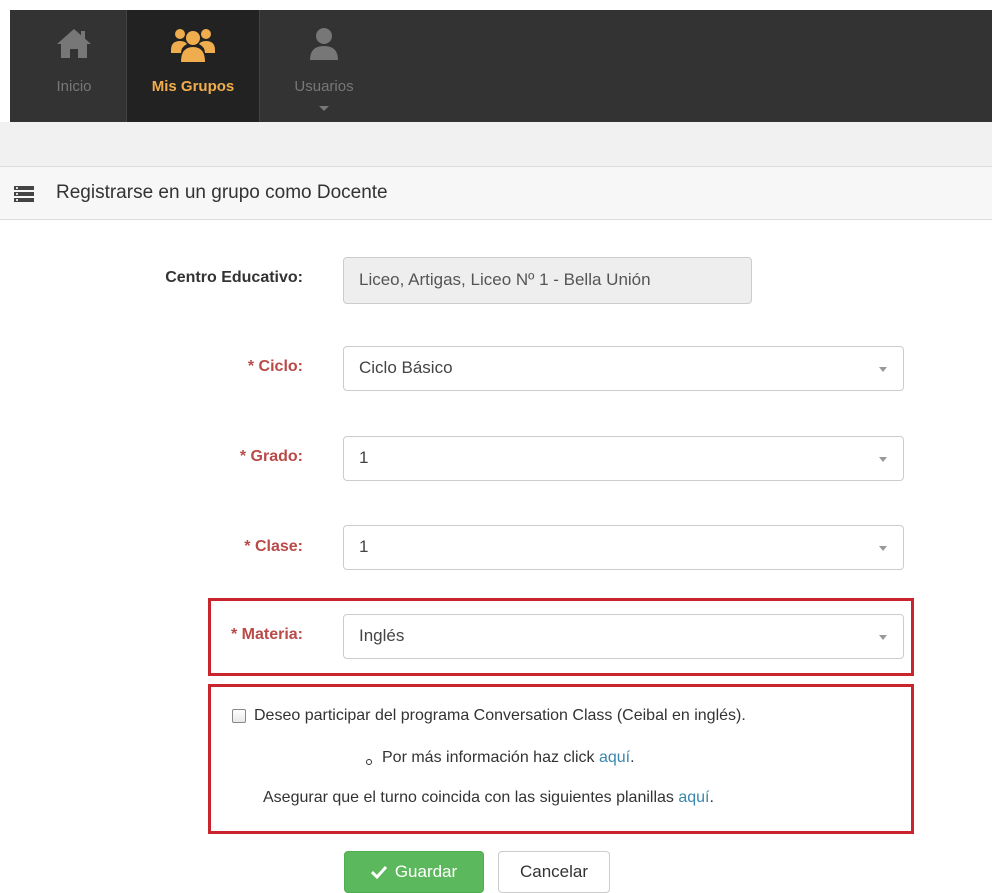 The image size is (992, 893). Describe the element at coordinates (275, 366) in the screenshot. I see `ciclo-label: * Ciclo:` at that location.